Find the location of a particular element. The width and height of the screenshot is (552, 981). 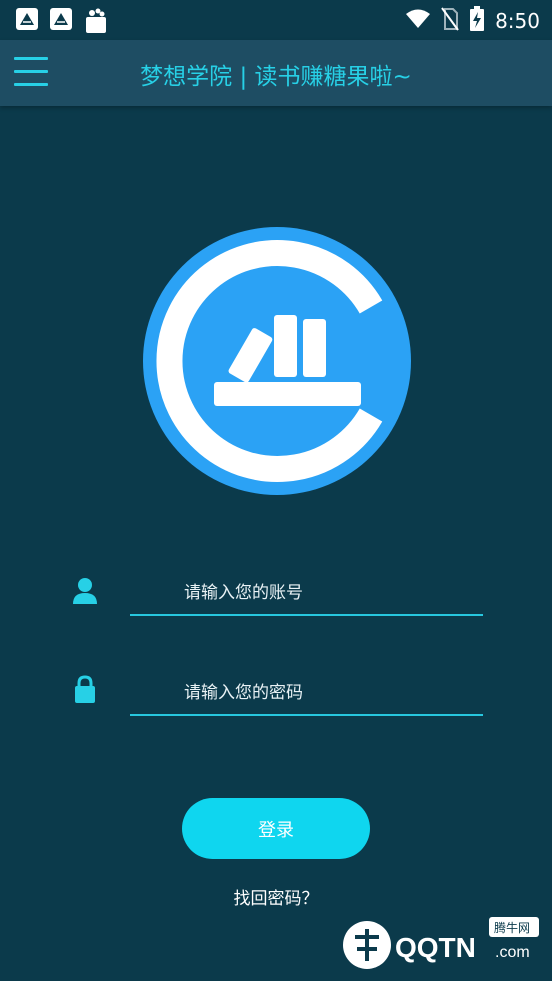

password-input is located at coordinates (306, 694).